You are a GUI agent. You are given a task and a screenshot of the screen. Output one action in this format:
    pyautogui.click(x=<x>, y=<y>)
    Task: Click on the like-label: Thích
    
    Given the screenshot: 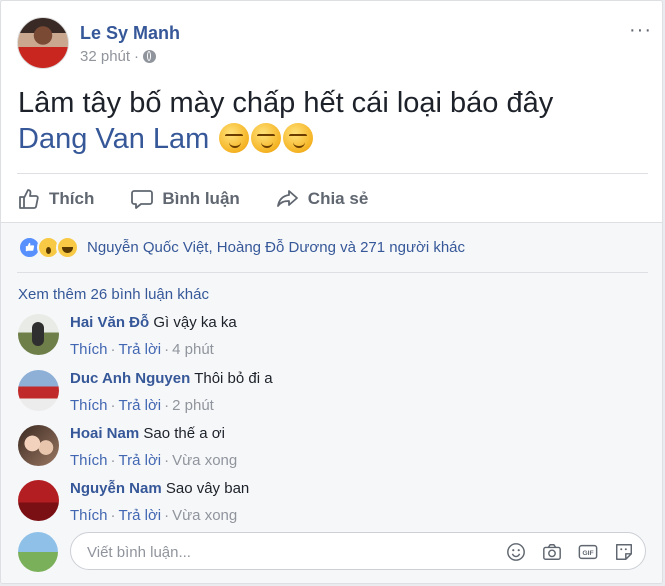 What is the action you would take?
    pyautogui.click(x=72, y=198)
    